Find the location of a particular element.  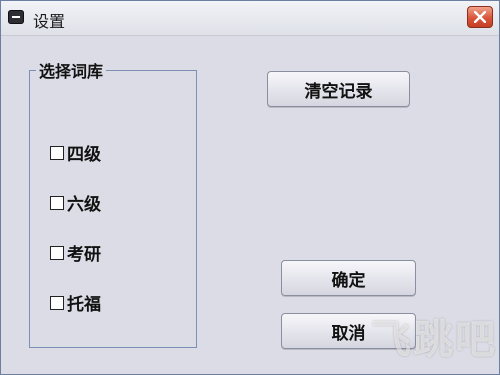

clear-records-button: 清空记录 is located at coordinates (338, 89).